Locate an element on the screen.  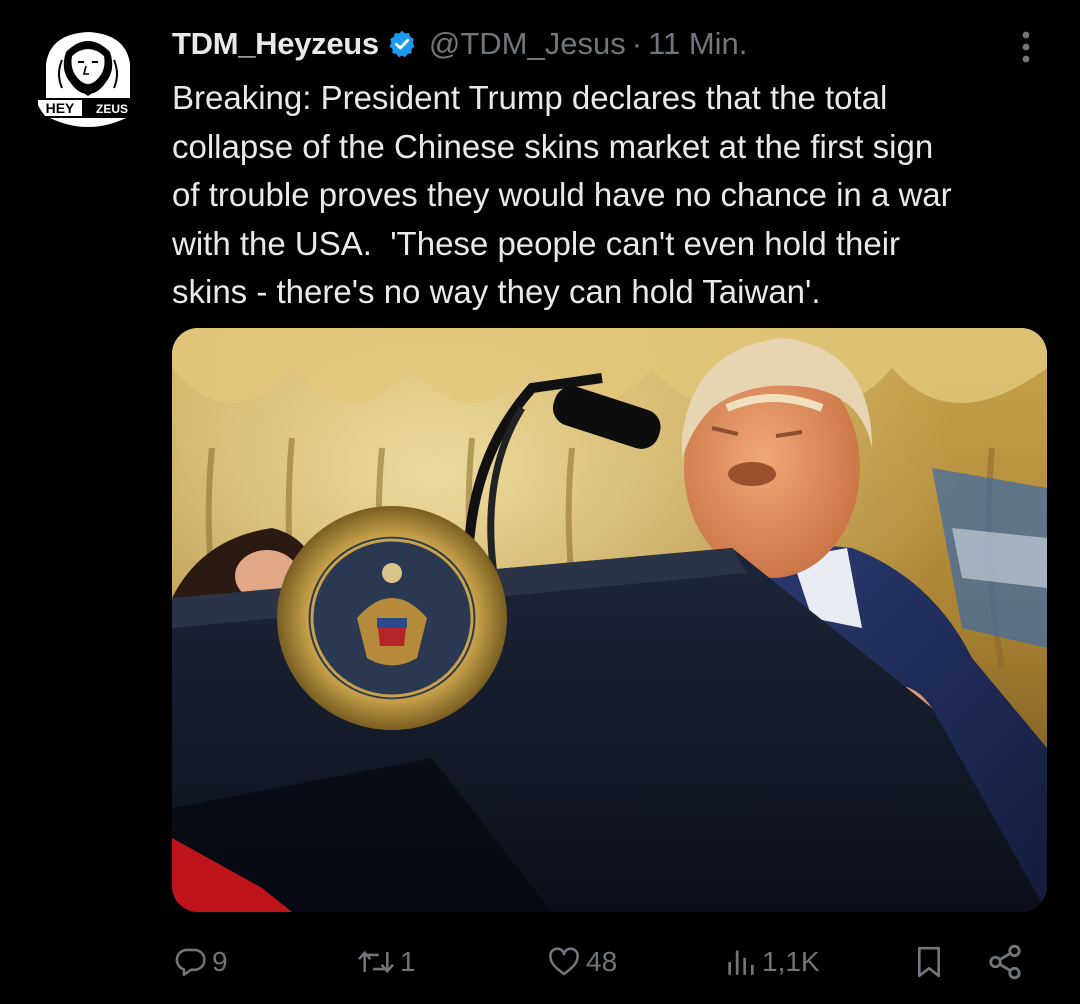
user-handle: @TDM_Jesus is located at coordinates (527, 44).